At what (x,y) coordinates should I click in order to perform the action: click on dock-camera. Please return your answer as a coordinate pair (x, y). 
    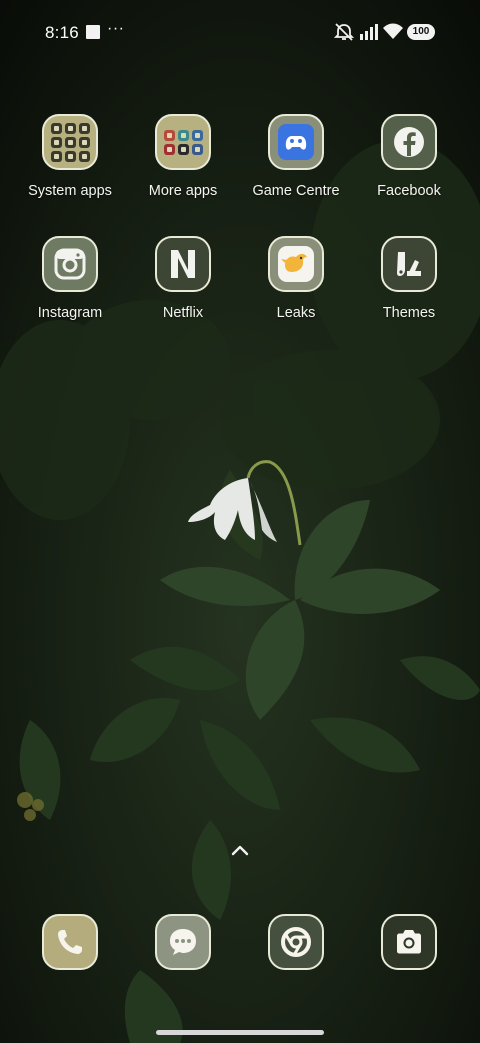
    Looking at the image, I should click on (409, 942).